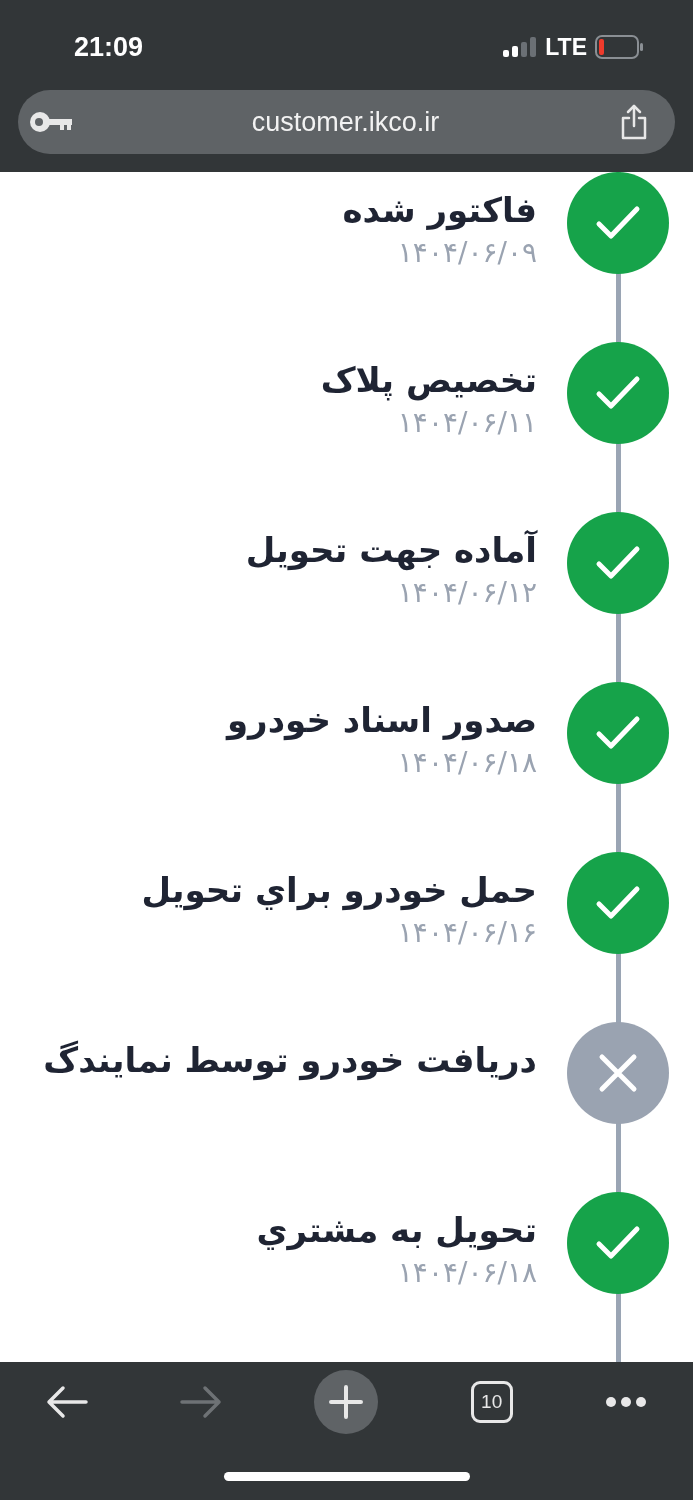 The height and width of the screenshot is (1500, 693). What do you see at coordinates (491, 1402) in the screenshot?
I see `tab-count-button: 10` at bounding box center [491, 1402].